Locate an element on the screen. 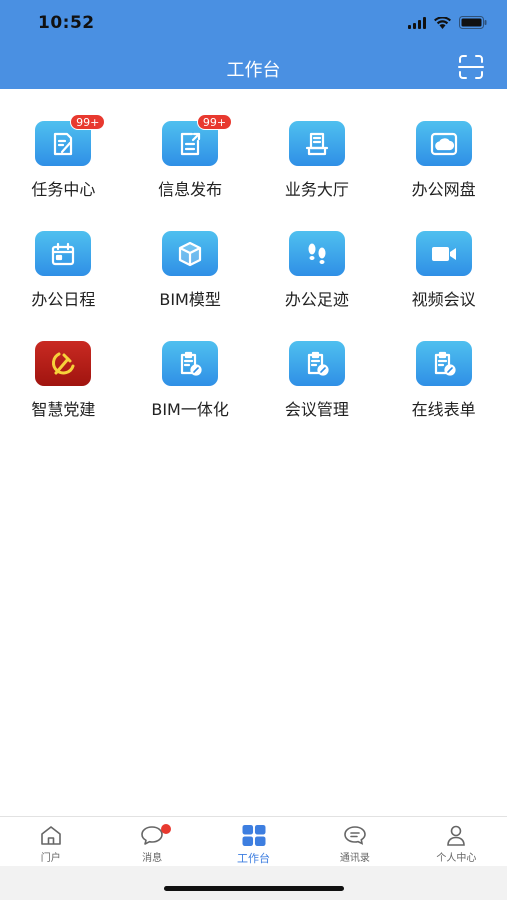 The height and width of the screenshot is (900, 507). app-tile-online-form: 在线表单 is located at coordinates (443, 375).